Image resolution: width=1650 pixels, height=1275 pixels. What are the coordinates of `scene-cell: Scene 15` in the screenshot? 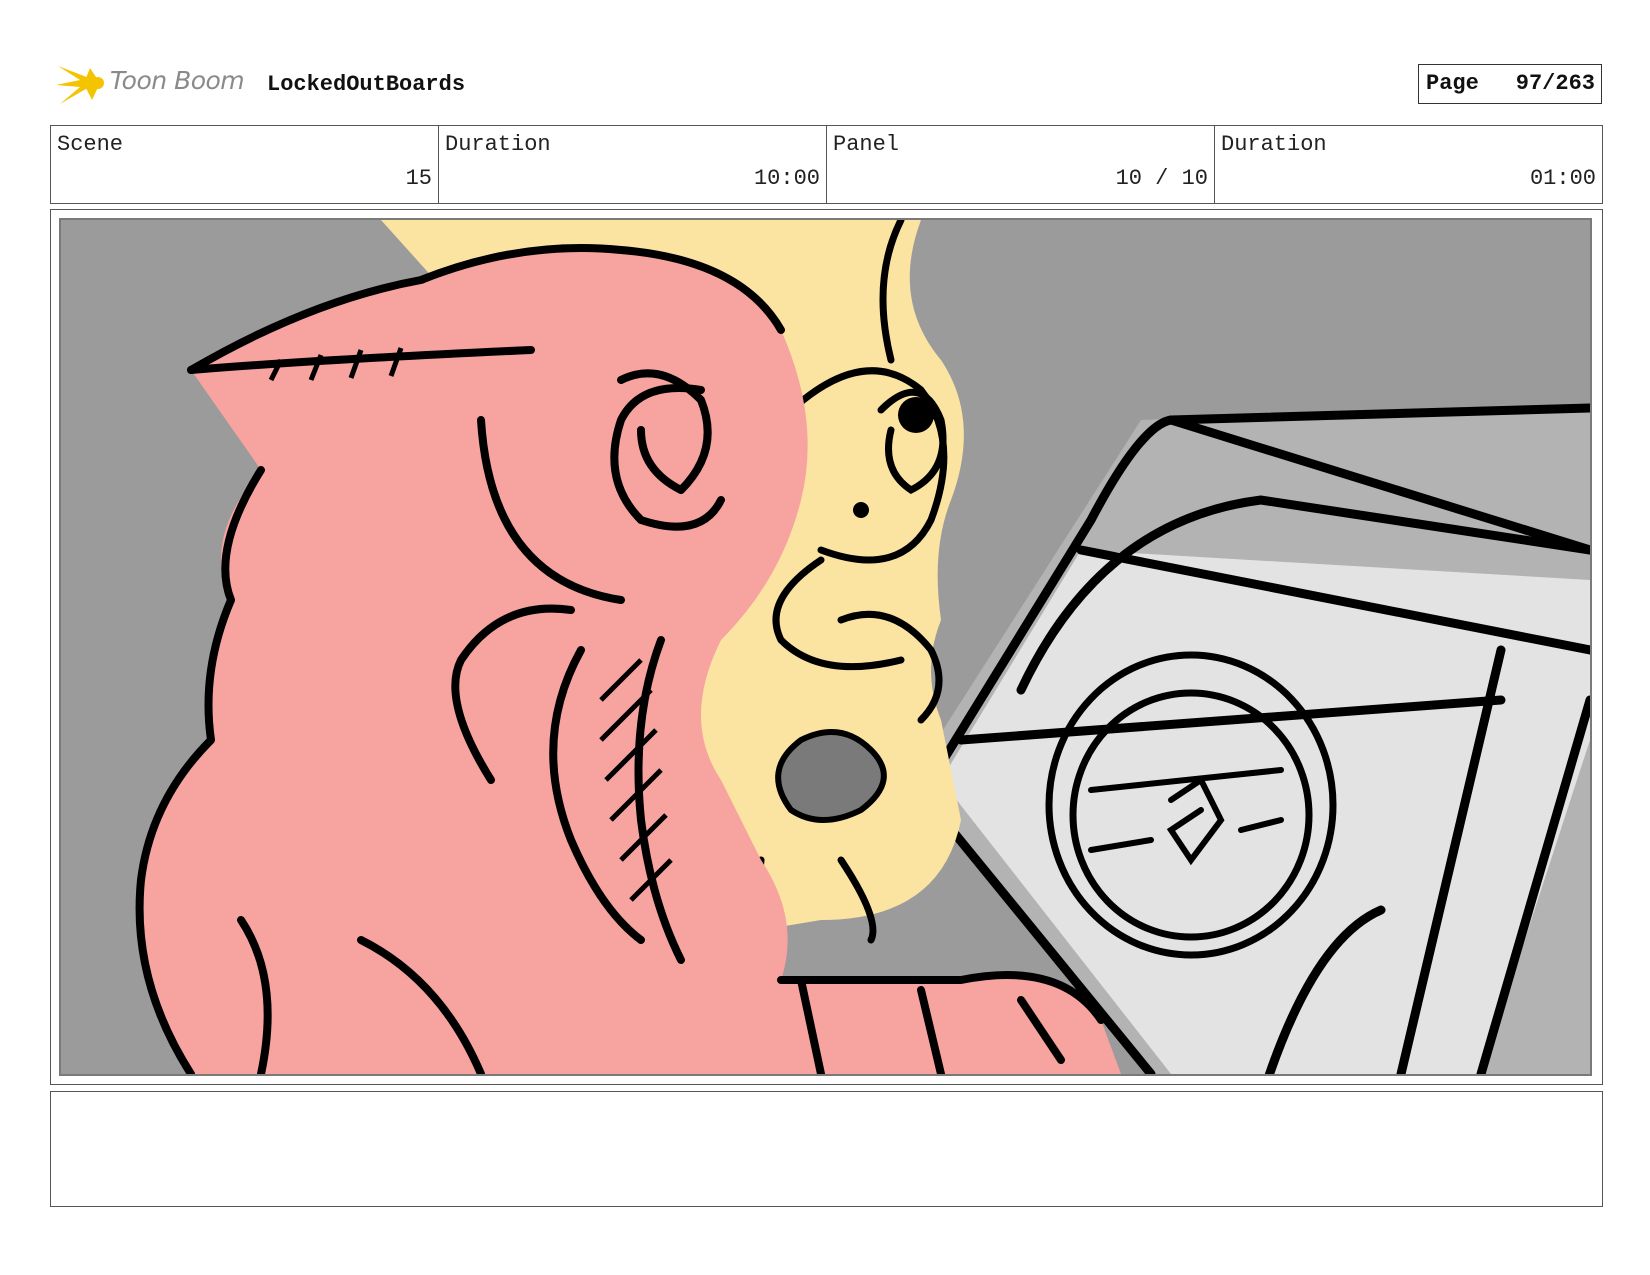 It's located at (244, 164).